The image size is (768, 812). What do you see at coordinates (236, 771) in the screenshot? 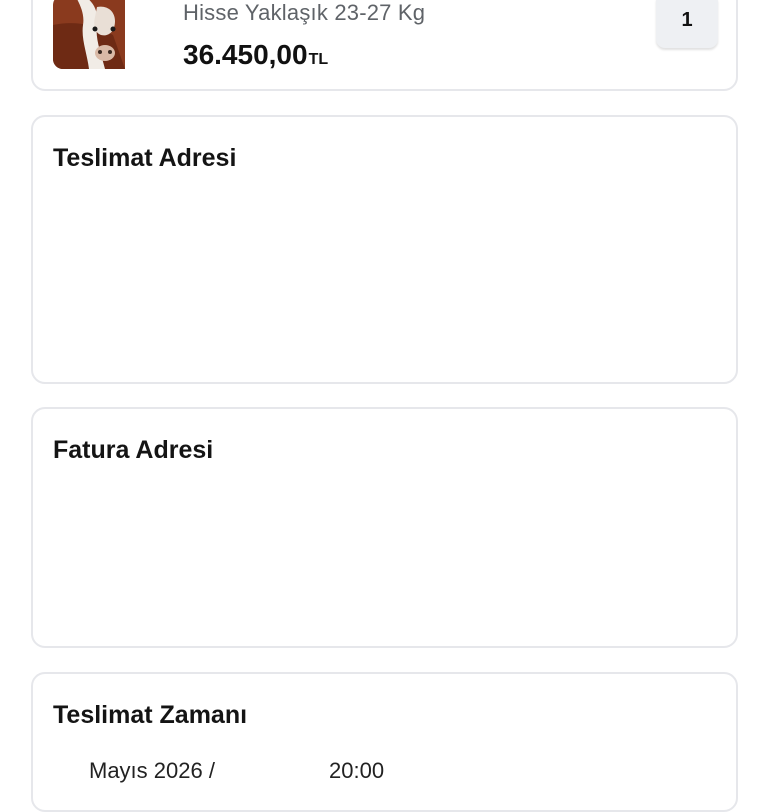
I see `delivery-time-row: Mayıs 2026 / 20:00` at bounding box center [236, 771].